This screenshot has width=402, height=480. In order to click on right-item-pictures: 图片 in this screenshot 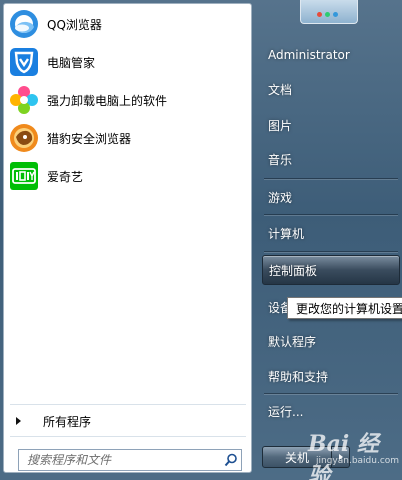, I will do `click(331, 125)`.